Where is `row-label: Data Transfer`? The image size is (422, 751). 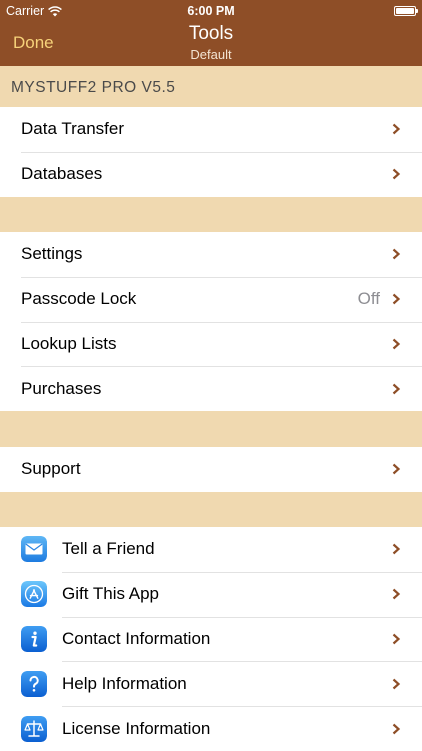
row-label: Data Transfer is located at coordinates (72, 129).